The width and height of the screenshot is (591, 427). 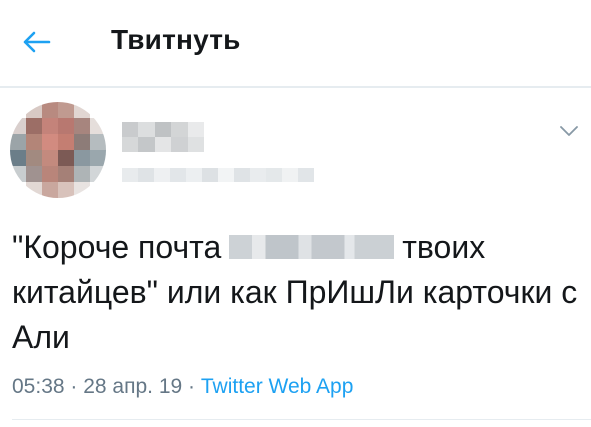 I want to click on avatar, so click(x=58, y=150).